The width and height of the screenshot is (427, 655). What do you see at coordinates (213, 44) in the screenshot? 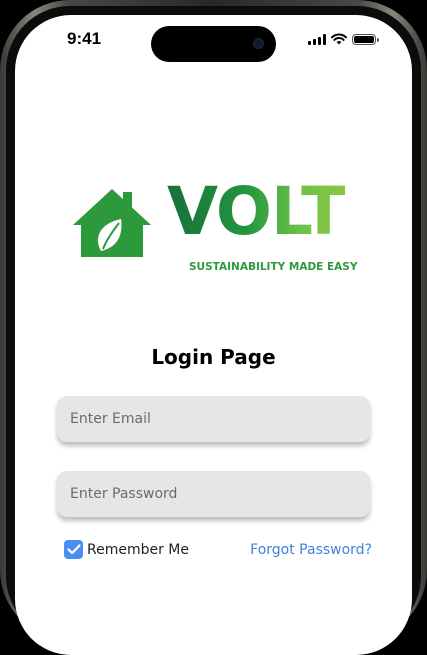
I see `dynamic-island` at bounding box center [213, 44].